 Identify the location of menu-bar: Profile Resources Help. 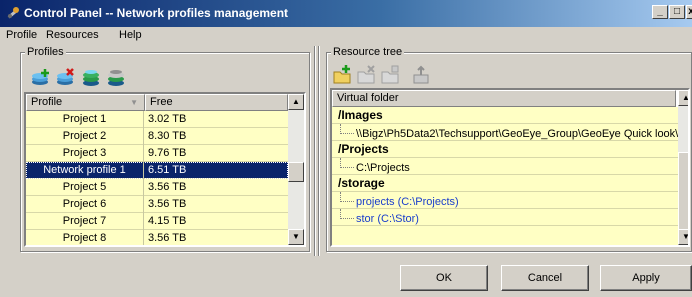
(346, 35).